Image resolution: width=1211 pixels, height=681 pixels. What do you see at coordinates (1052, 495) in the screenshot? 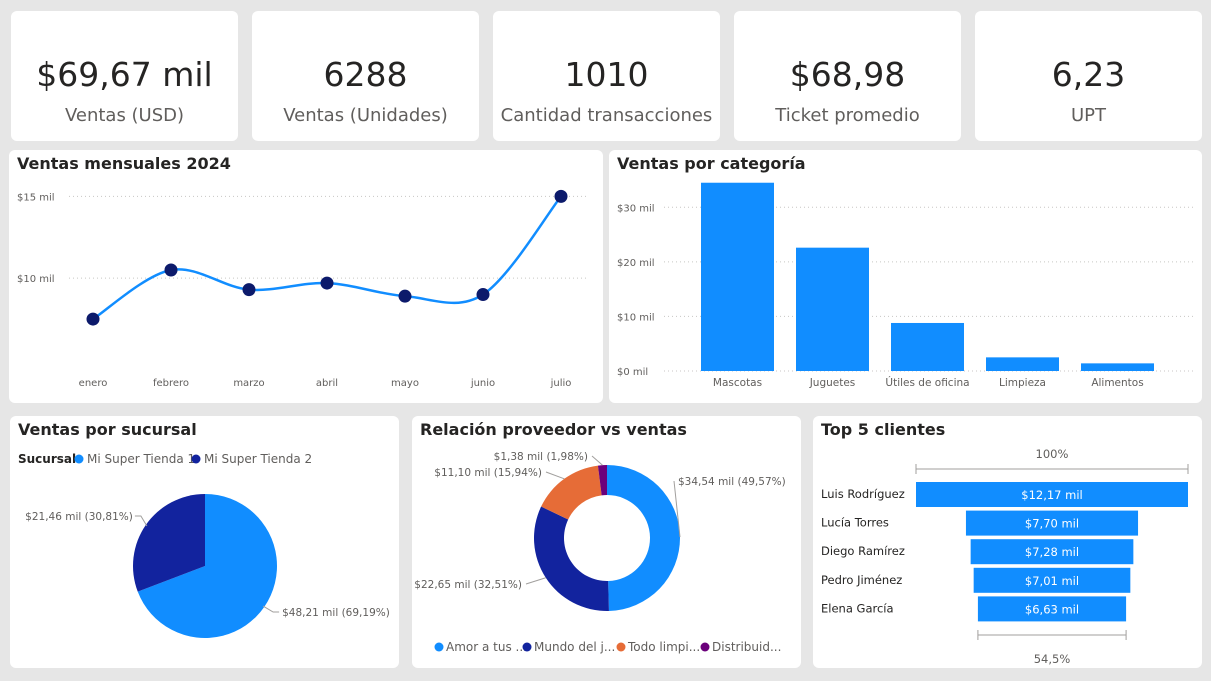
I see `funnel-value-label: $12,17 mil` at bounding box center [1052, 495].